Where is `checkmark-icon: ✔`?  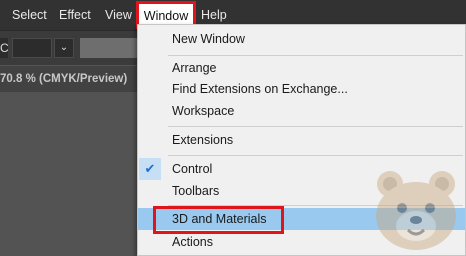 checkmark-icon: ✔ is located at coordinates (150, 169).